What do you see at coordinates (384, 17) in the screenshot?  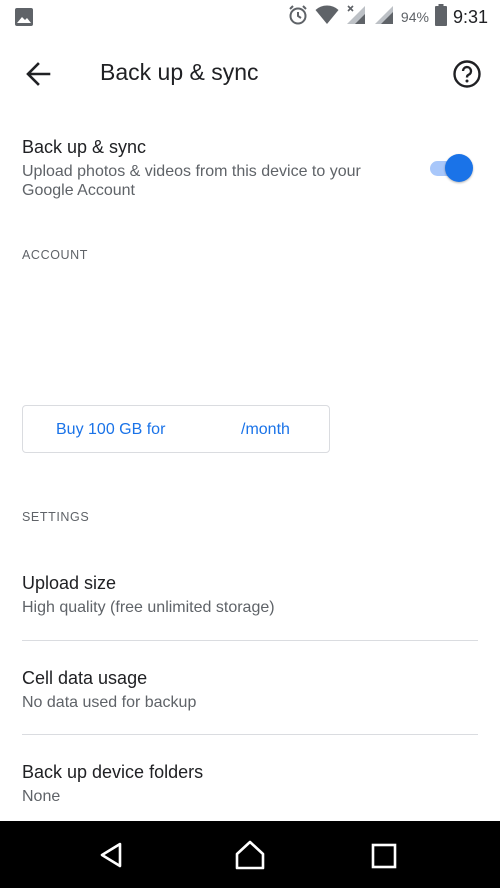 I see `cell-signal-icon` at bounding box center [384, 17].